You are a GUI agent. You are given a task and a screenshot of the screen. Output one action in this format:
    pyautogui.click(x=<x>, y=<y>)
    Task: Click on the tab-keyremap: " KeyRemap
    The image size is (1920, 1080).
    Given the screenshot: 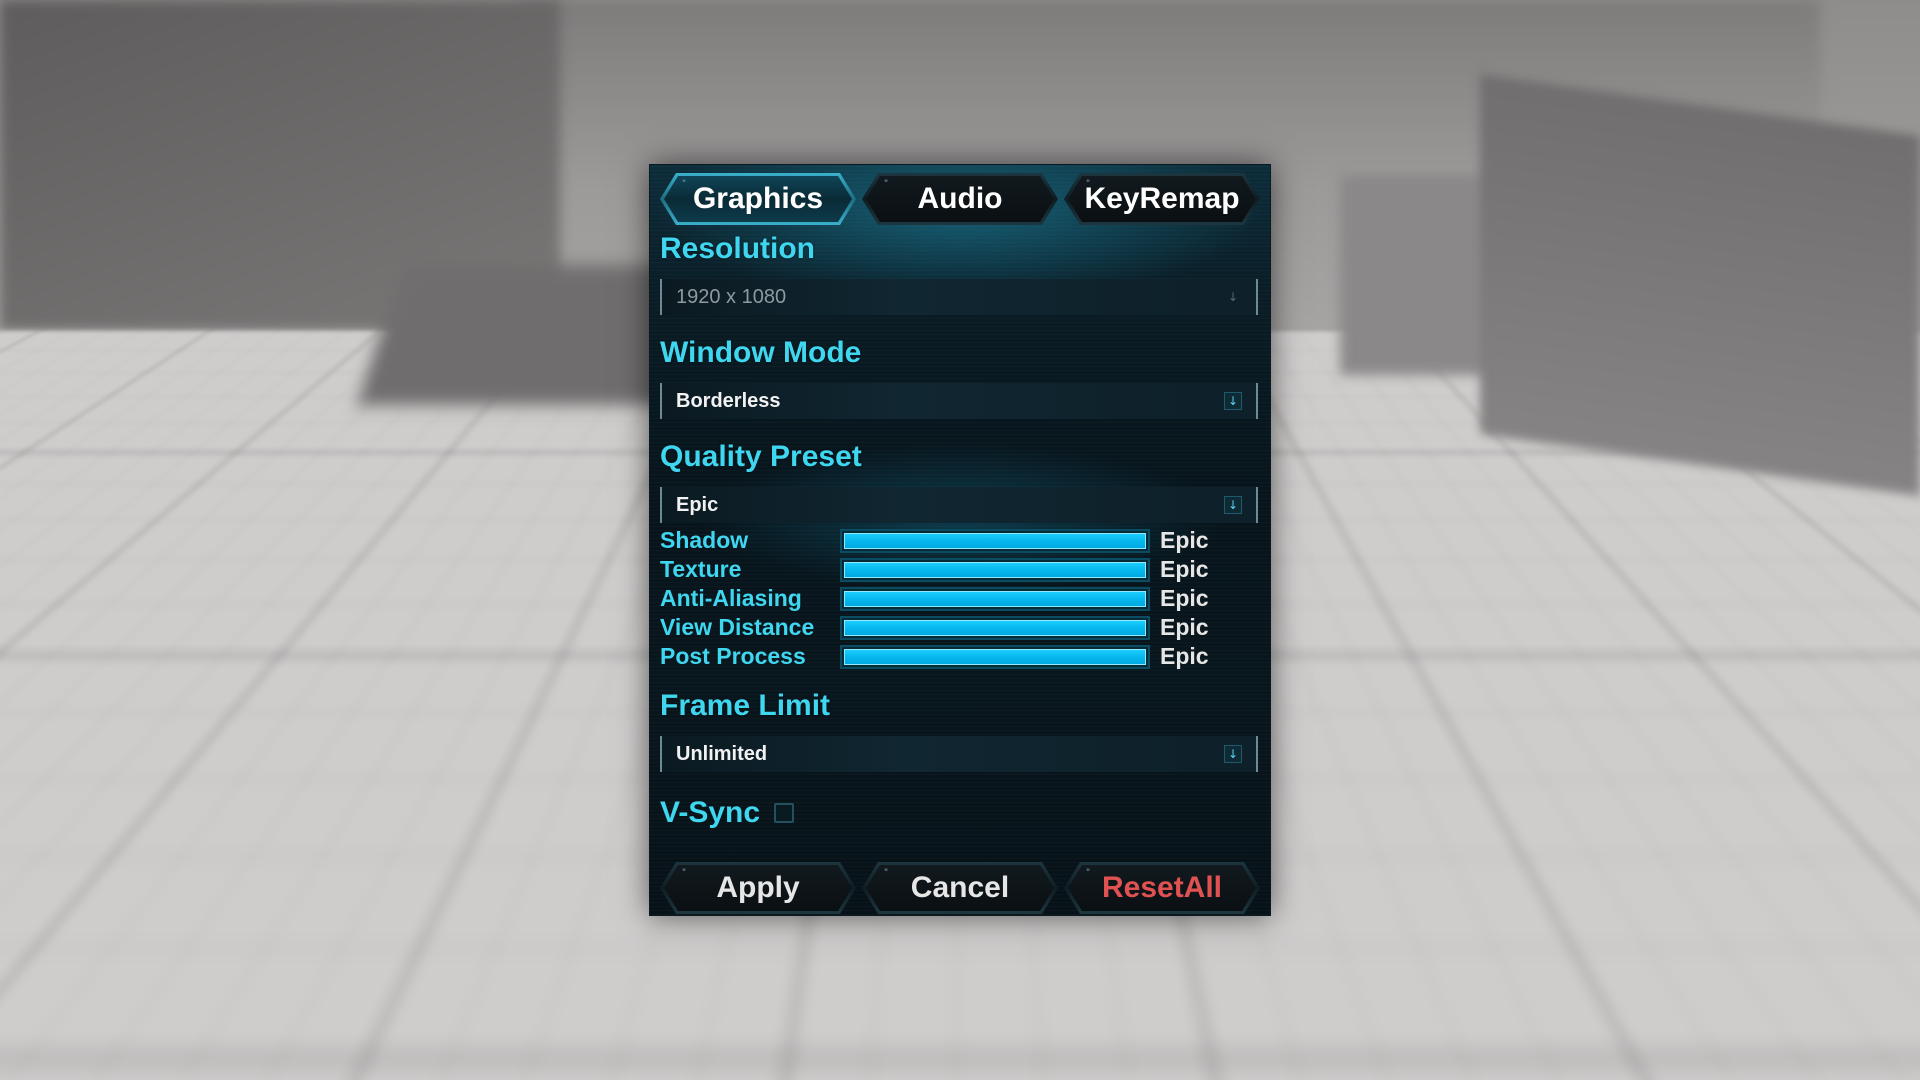 What is the action you would take?
    pyautogui.click(x=1162, y=199)
    